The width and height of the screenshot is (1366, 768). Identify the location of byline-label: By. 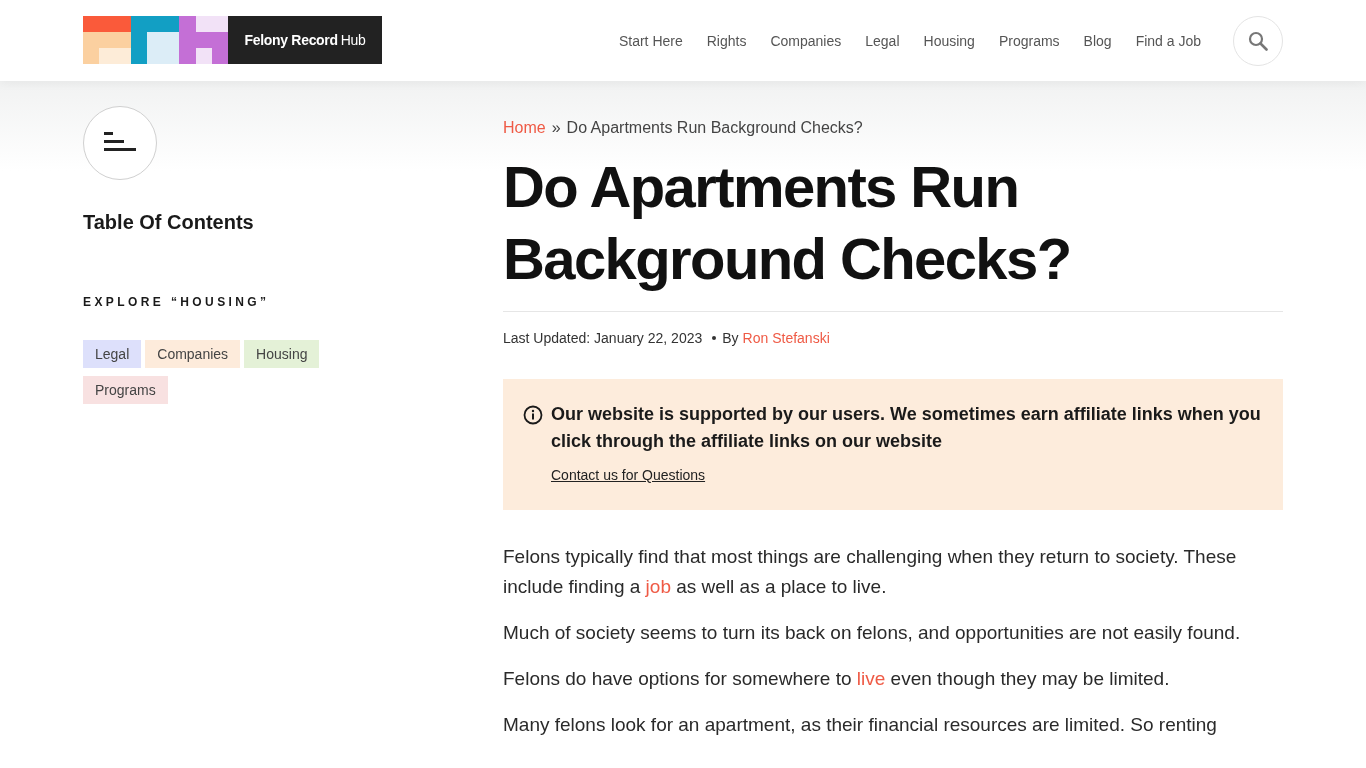
(730, 338).